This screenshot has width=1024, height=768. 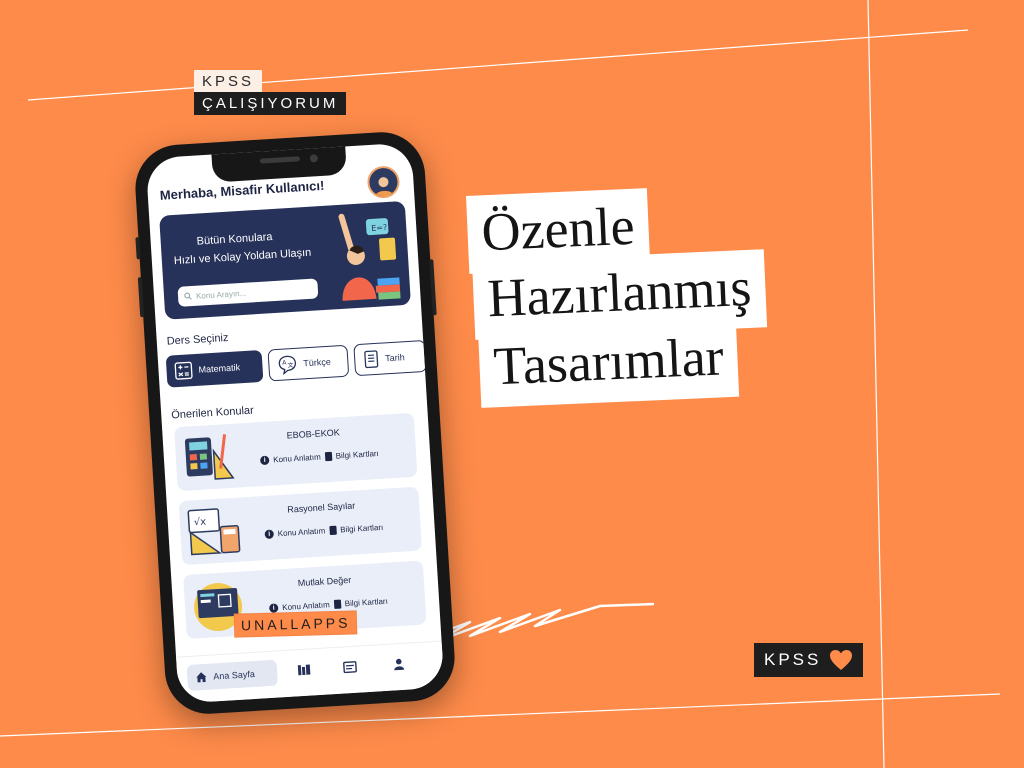 What do you see at coordinates (219, 368) in the screenshot?
I see `lesson-chip-label: Matematik` at bounding box center [219, 368].